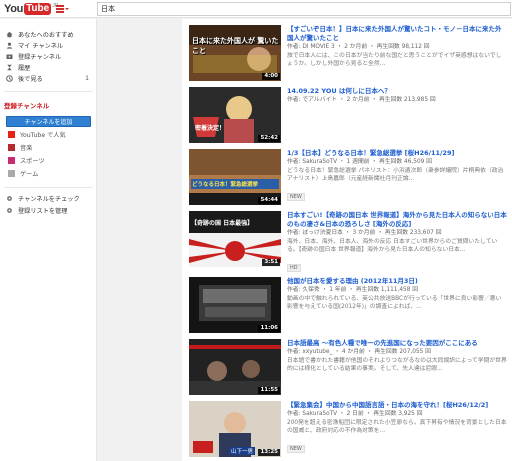  I want to click on video-duration: 4:00, so click(271, 76).